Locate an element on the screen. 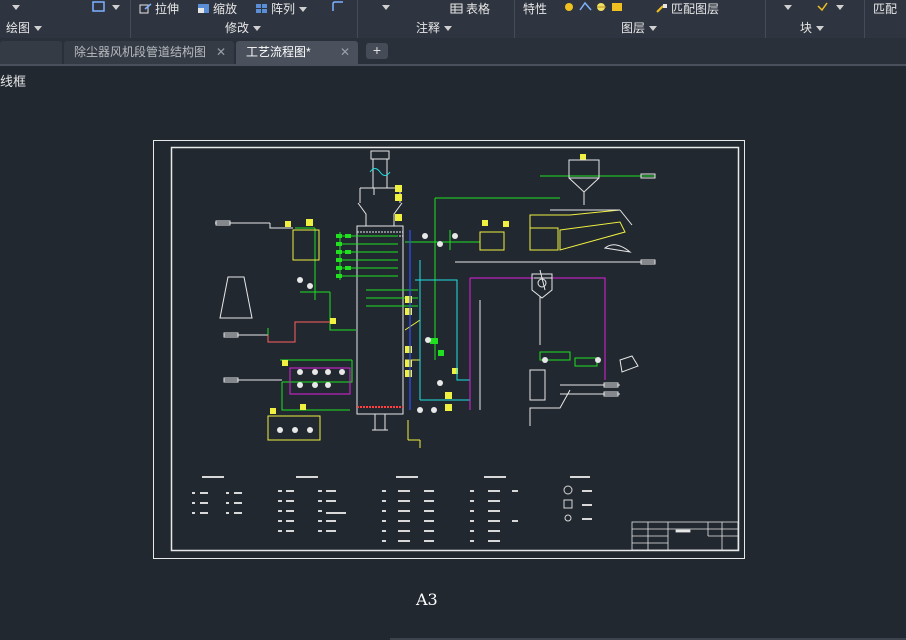 This screenshot has width=906, height=640. properties-button: 特性 is located at coordinates (535, 8).